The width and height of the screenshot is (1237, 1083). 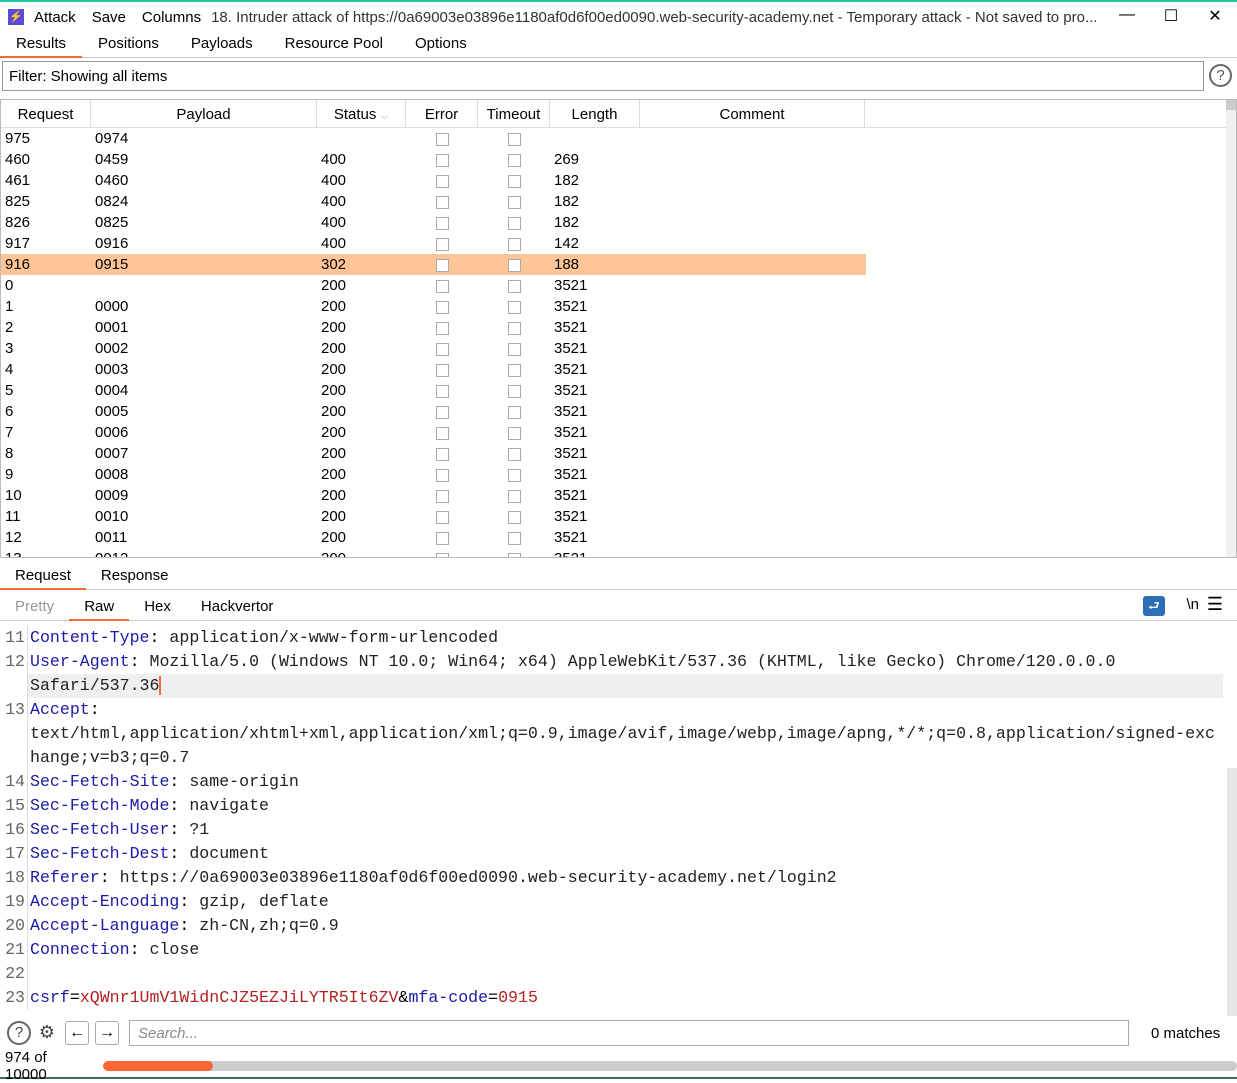 I want to click on table-row: 5 0004 200 3521, so click(x=618, y=390).